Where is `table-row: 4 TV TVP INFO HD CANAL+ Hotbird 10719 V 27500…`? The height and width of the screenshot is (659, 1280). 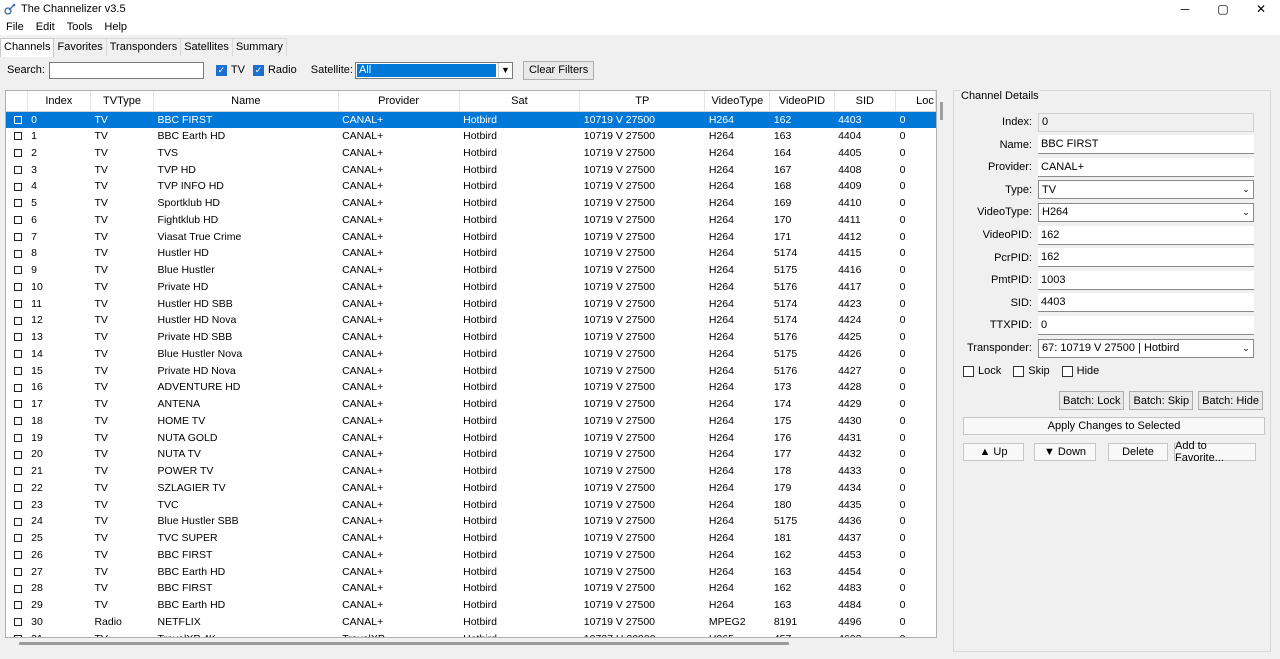 table-row: 4 TV TVP INFO HD CANAL+ Hotbird 10719 V 27500… is located at coordinates (471, 186).